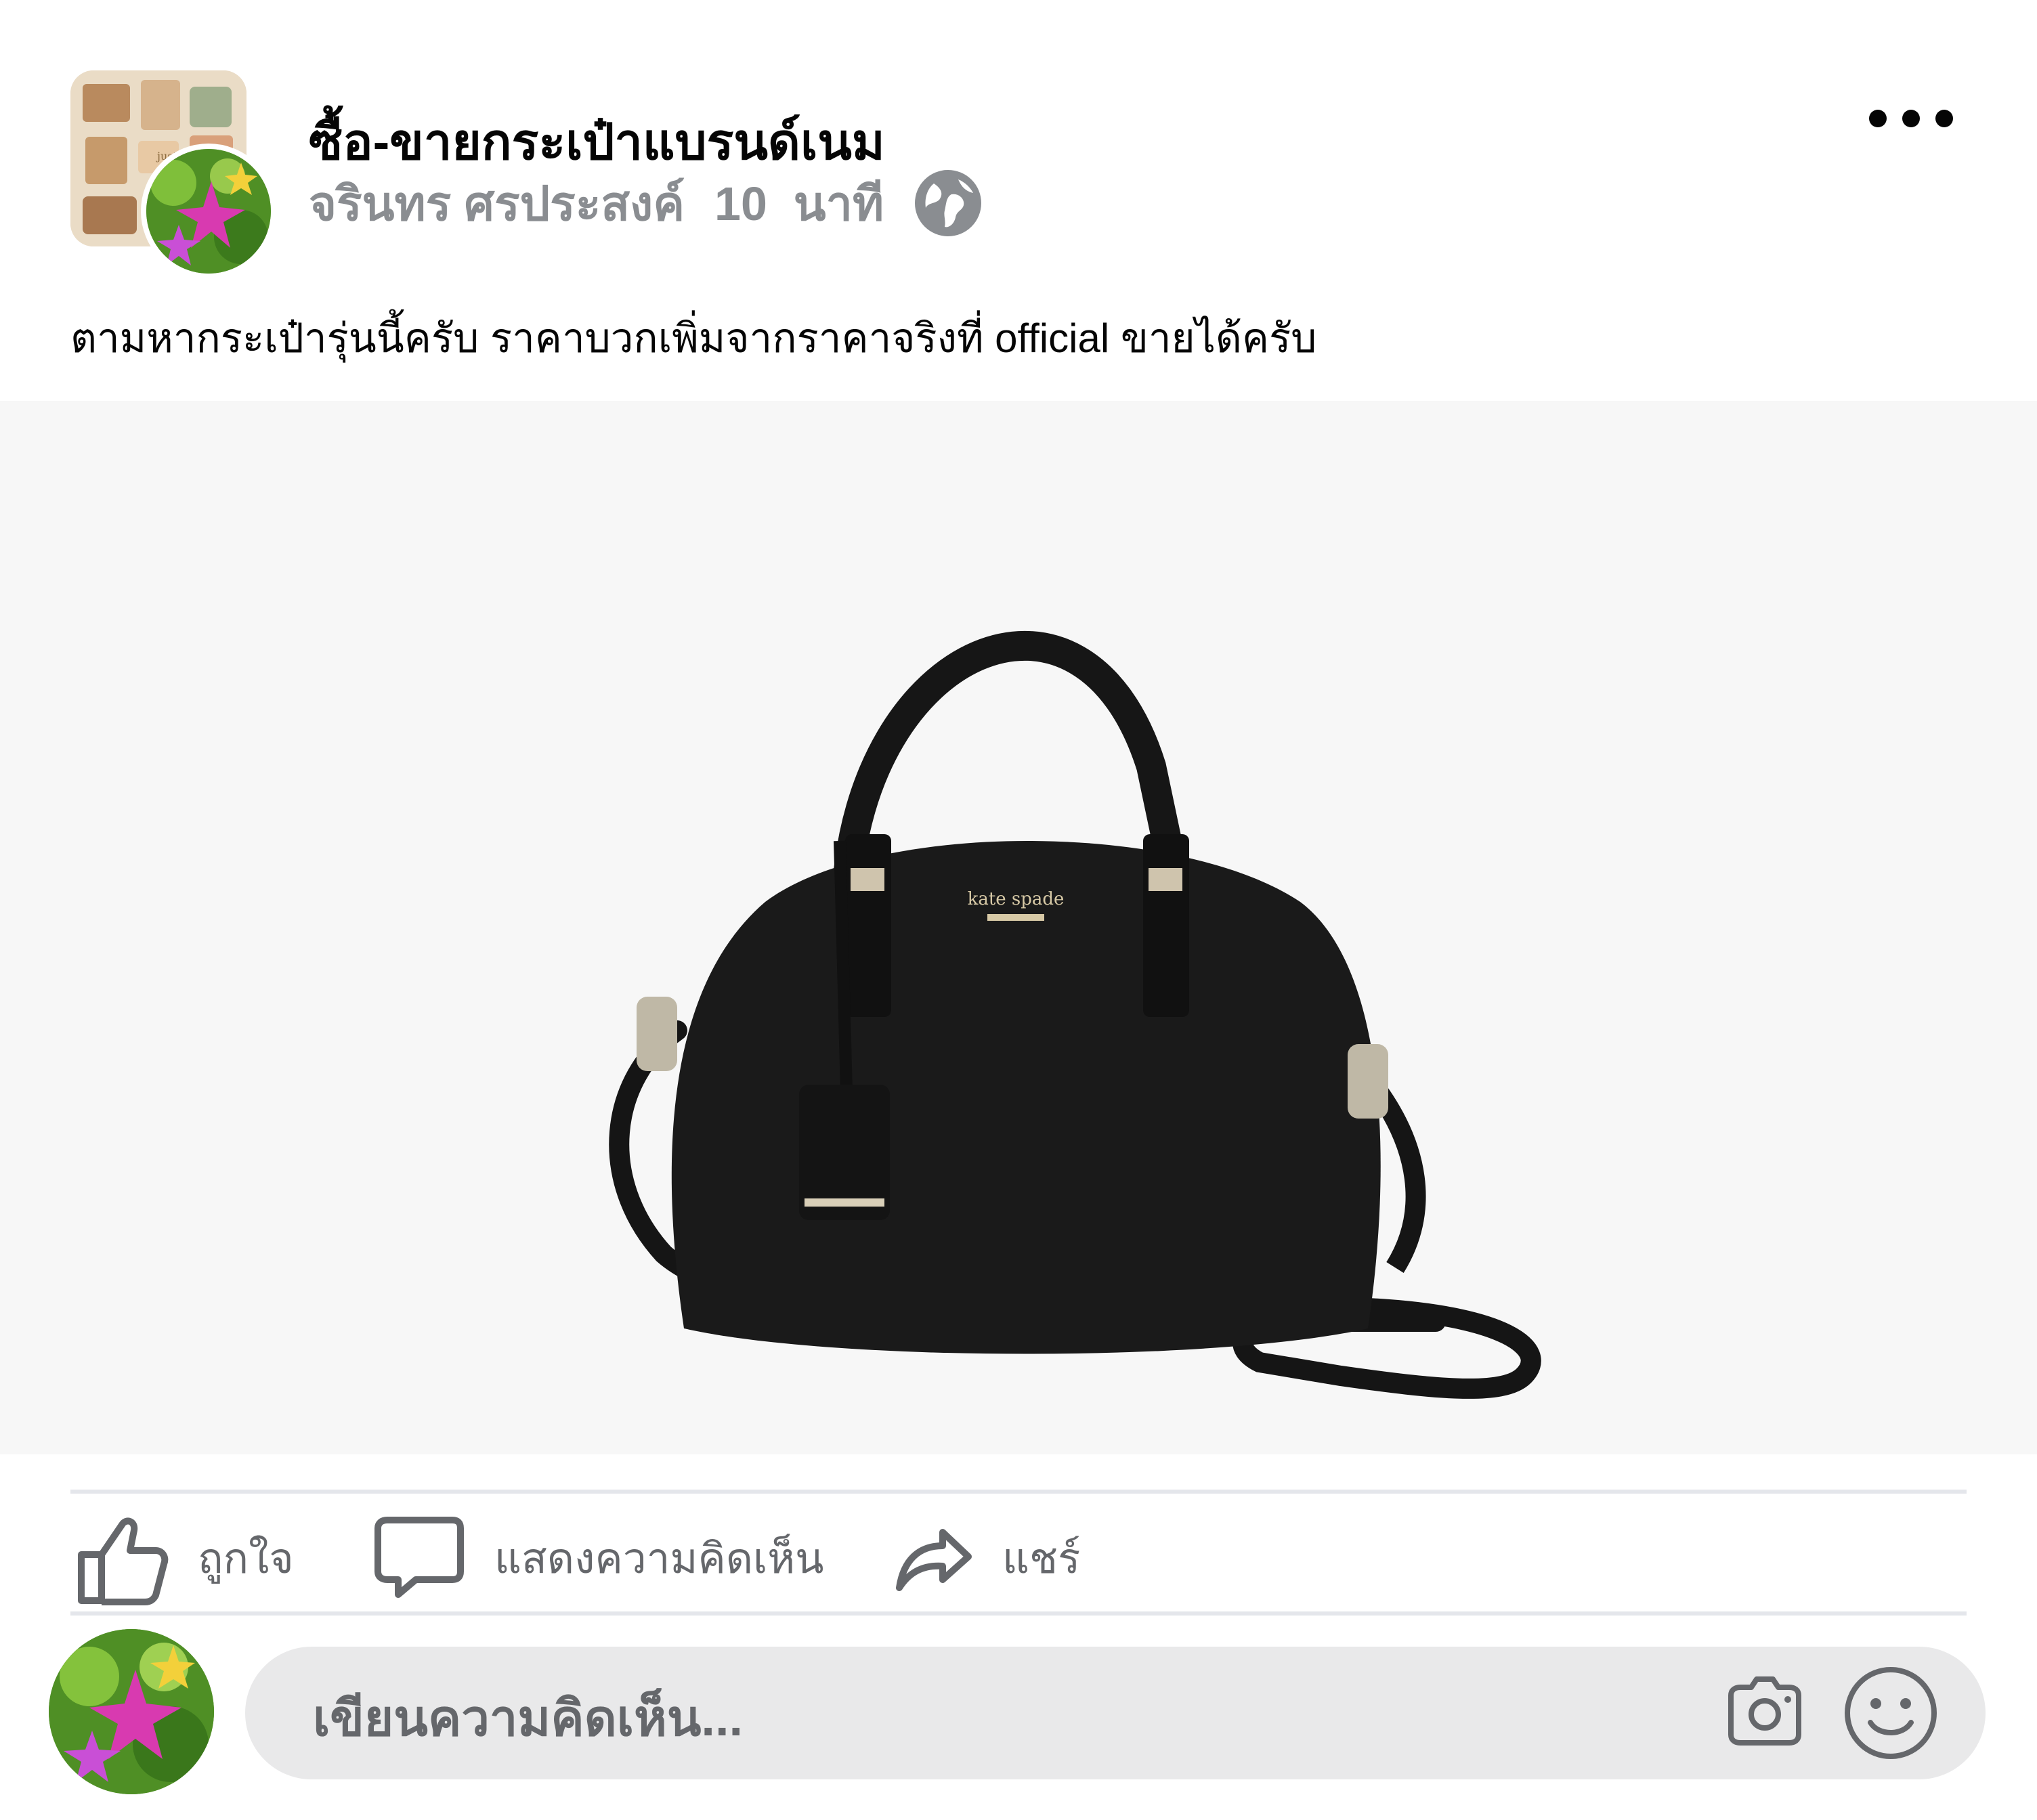 The height and width of the screenshot is (1820, 2037). I want to click on viewer-avatar, so click(132, 1711).